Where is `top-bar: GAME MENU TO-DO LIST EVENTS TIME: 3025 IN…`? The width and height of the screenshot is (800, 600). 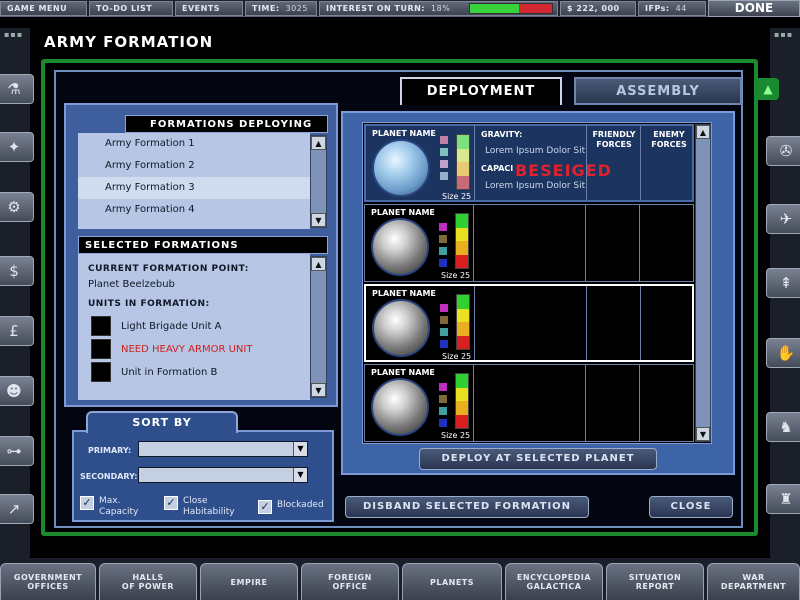
top-bar: GAME MENU TO-DO LIST EVENTS TIME: 3025 IN… is located at coordinates (400, 8).